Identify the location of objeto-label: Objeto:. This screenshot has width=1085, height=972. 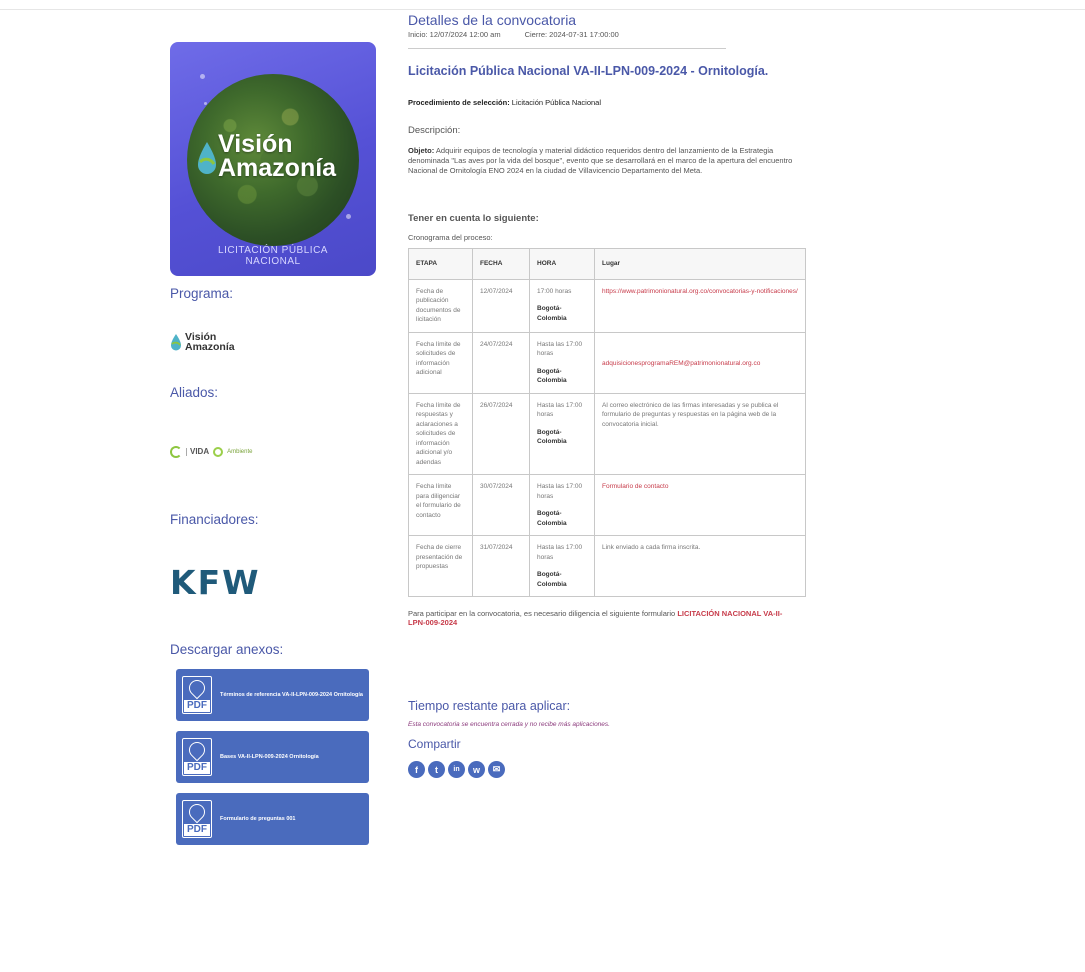
(421, 150).